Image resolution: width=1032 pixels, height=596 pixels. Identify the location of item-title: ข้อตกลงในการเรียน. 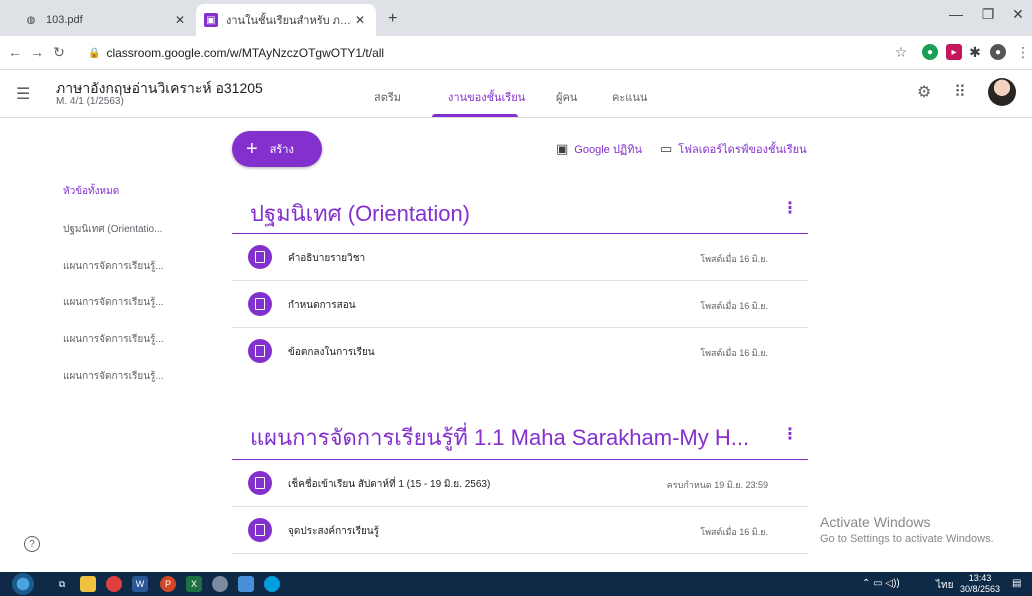
(331, 352).